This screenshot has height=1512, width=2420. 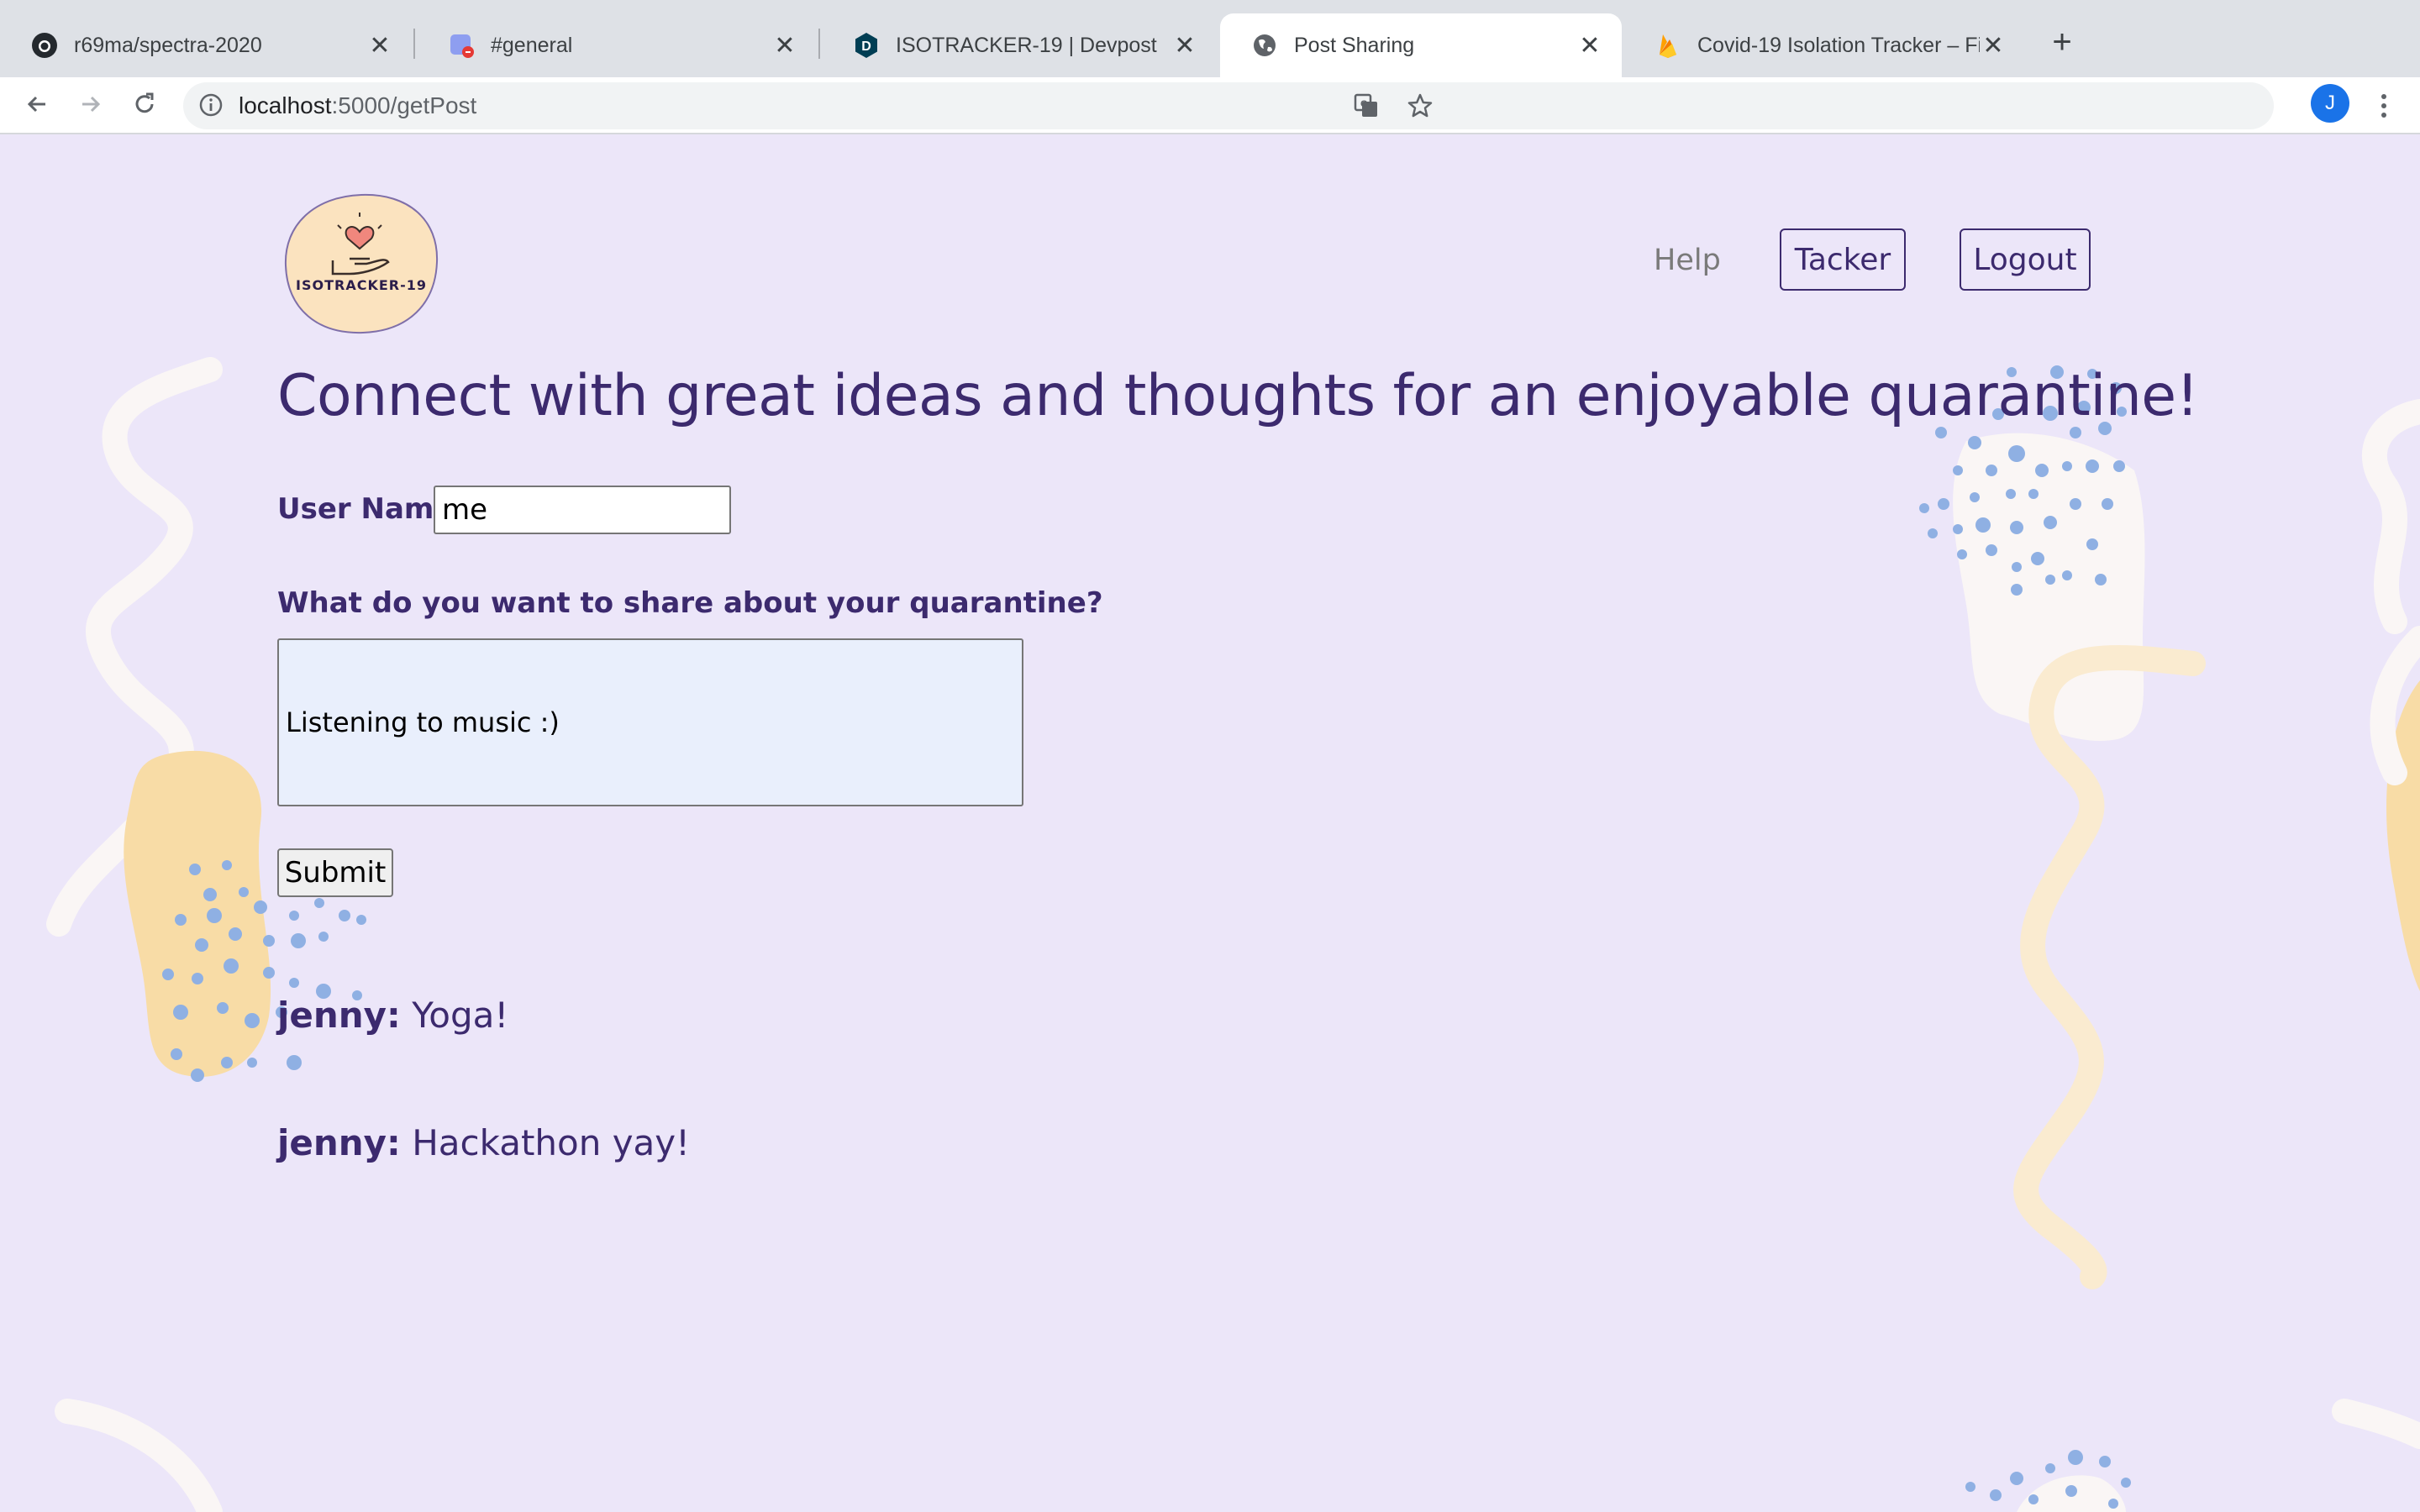 I want to click on logout-button: Logout, so click(x=2026, y=259).